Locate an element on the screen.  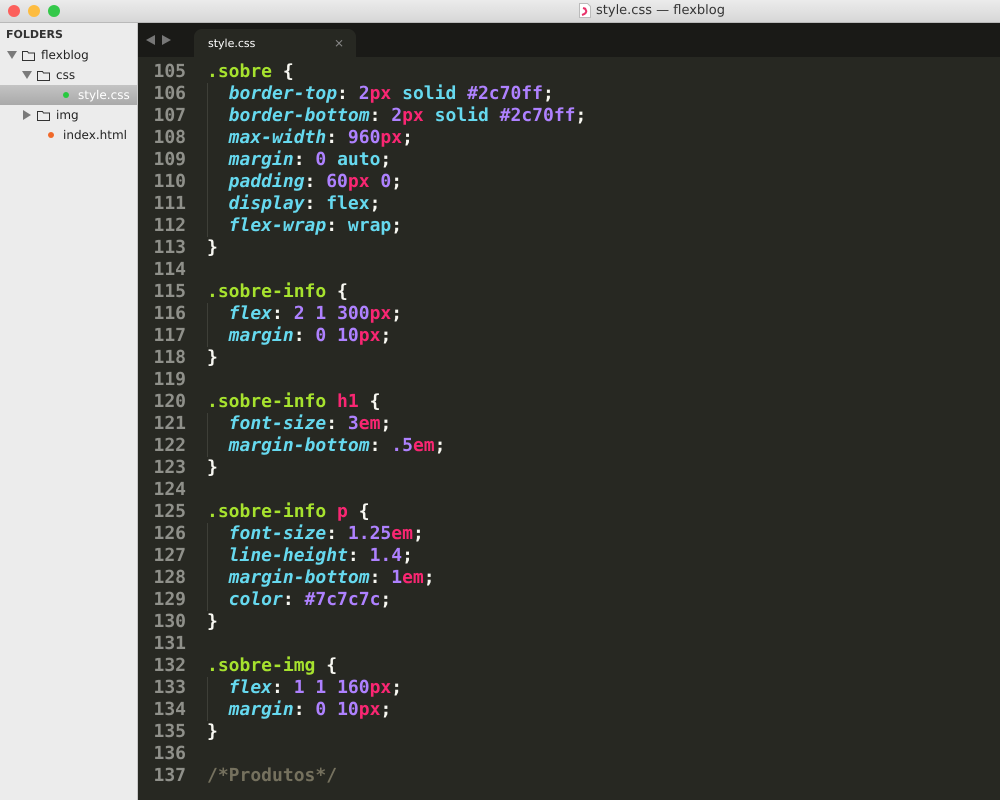
line-number: 136 is located at coordinates (169, 754).